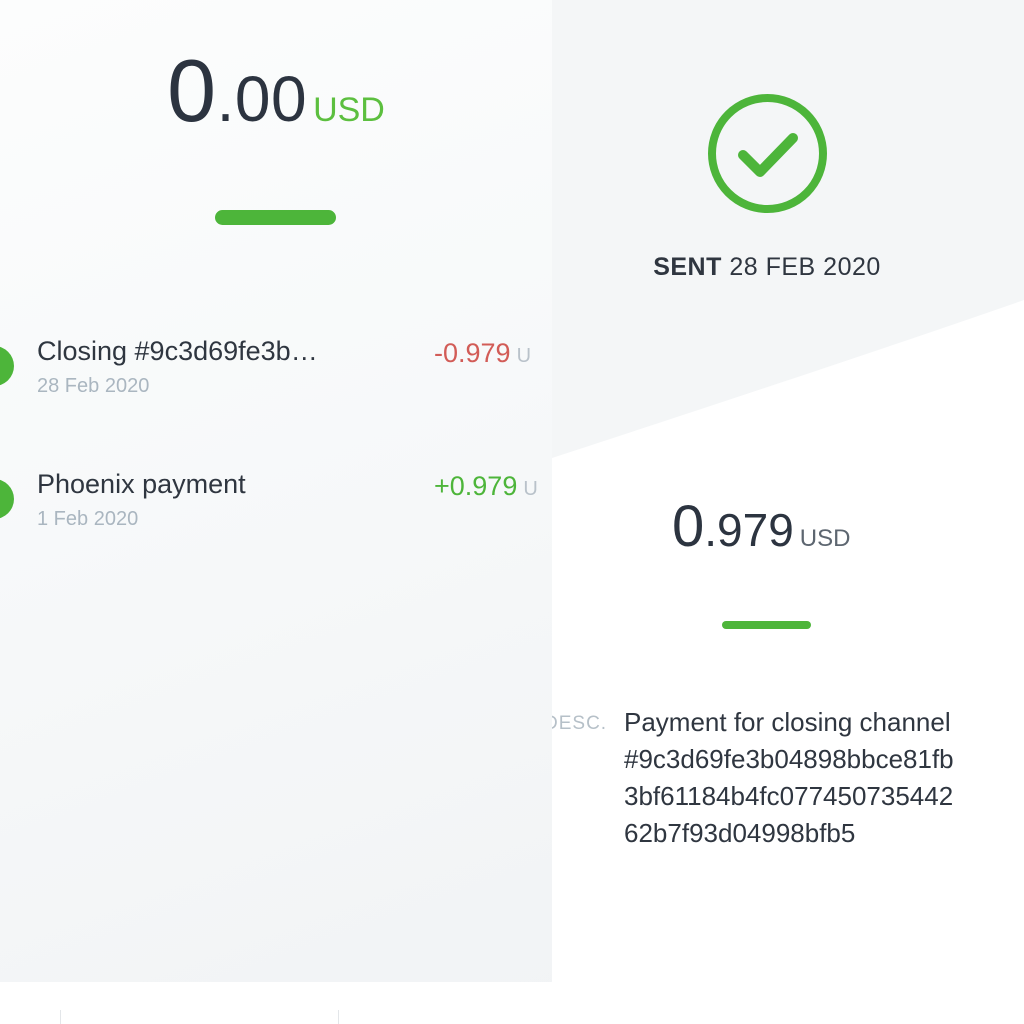 Image resolution: width=1024 pixels, height=1024 pixels. Describe the element at coordinates (192, 90) in the screenshot. I see `balance-integer: 0` at that location.